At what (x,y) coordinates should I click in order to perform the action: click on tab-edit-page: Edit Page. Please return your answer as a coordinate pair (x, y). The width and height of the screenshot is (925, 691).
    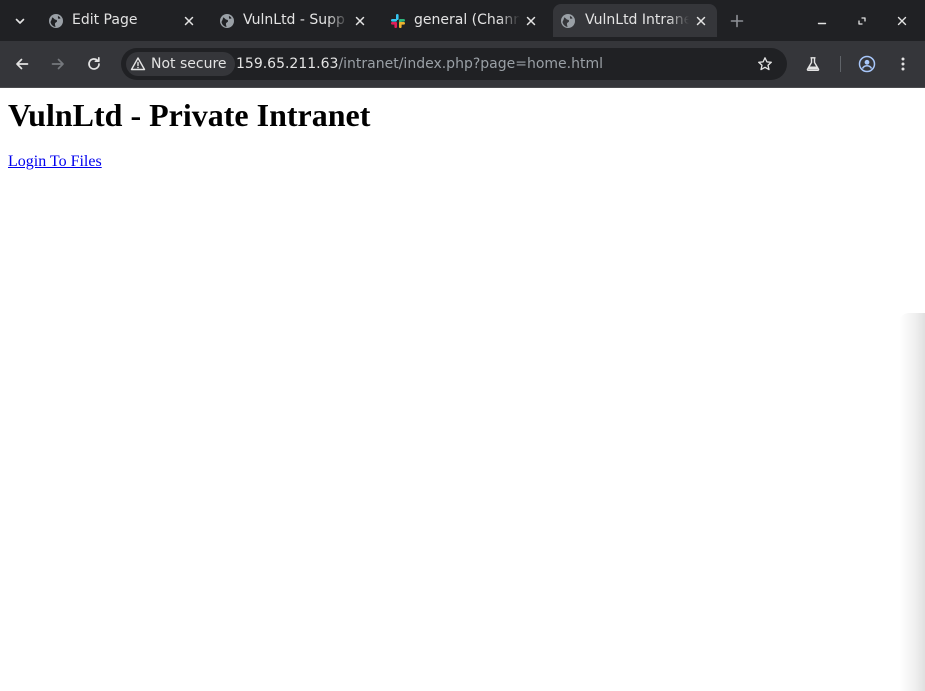
    Looking at the image, I should click on (123, 20).